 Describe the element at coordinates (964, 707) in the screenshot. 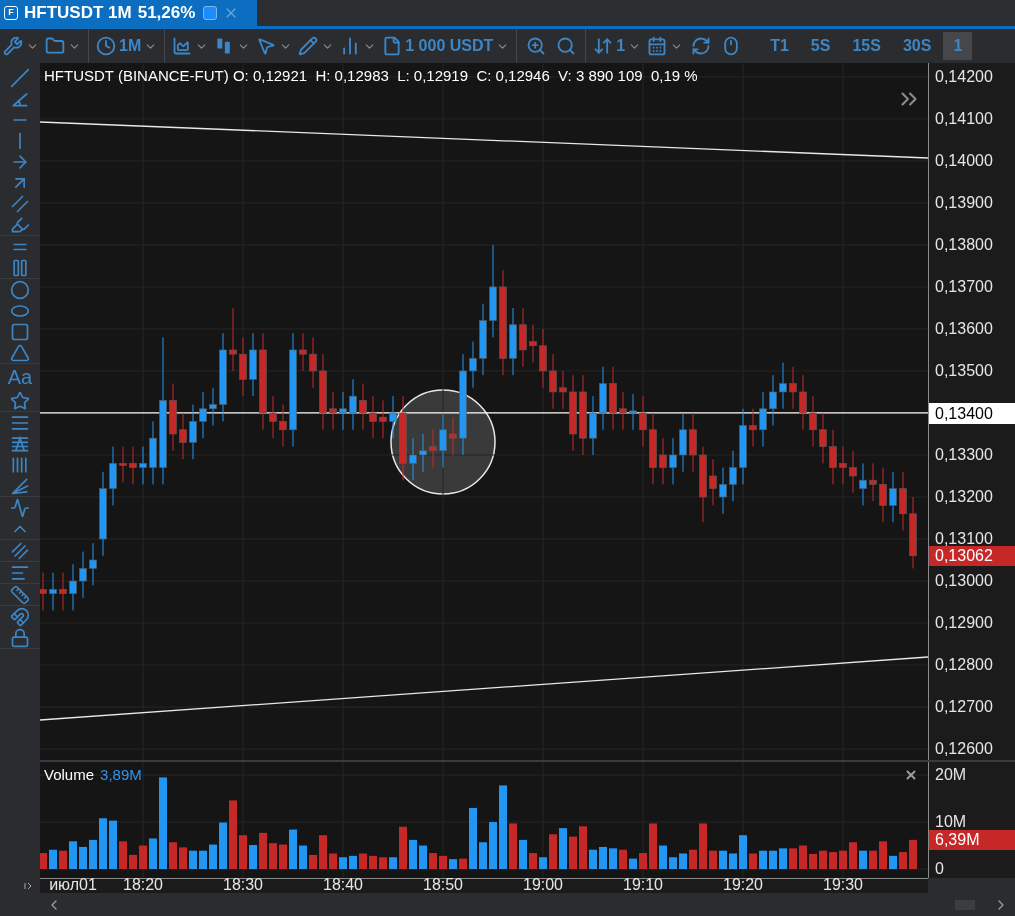

I see `price-label: 0,12700` at that location.